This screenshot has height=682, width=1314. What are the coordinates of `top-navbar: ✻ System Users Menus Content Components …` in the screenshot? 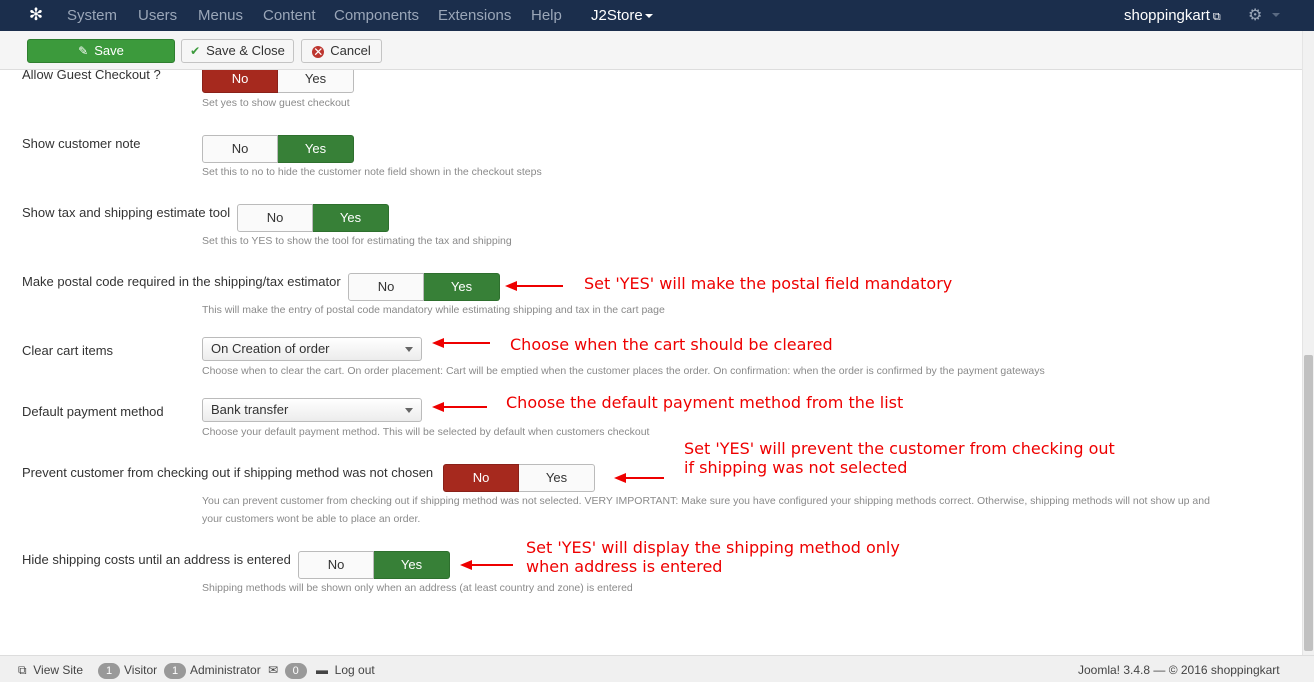 It's located at (657, 15).